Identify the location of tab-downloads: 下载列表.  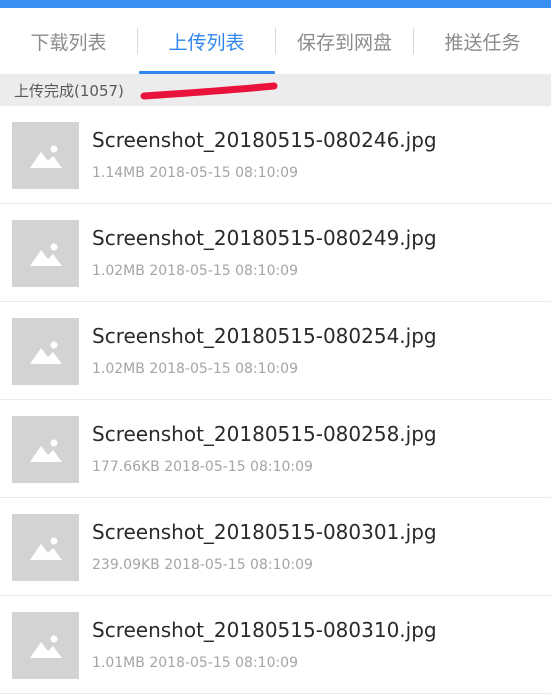
(68, 41).